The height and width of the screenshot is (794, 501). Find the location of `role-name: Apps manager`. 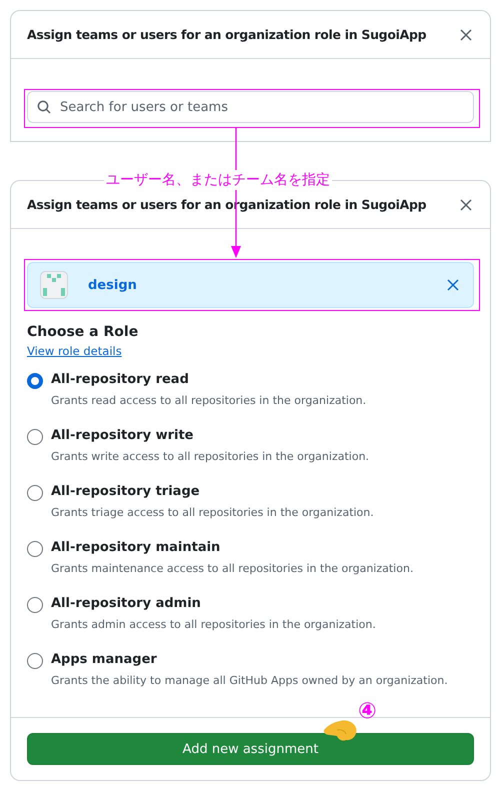

role-name: Apps manager is located at coordinates (104, 660).